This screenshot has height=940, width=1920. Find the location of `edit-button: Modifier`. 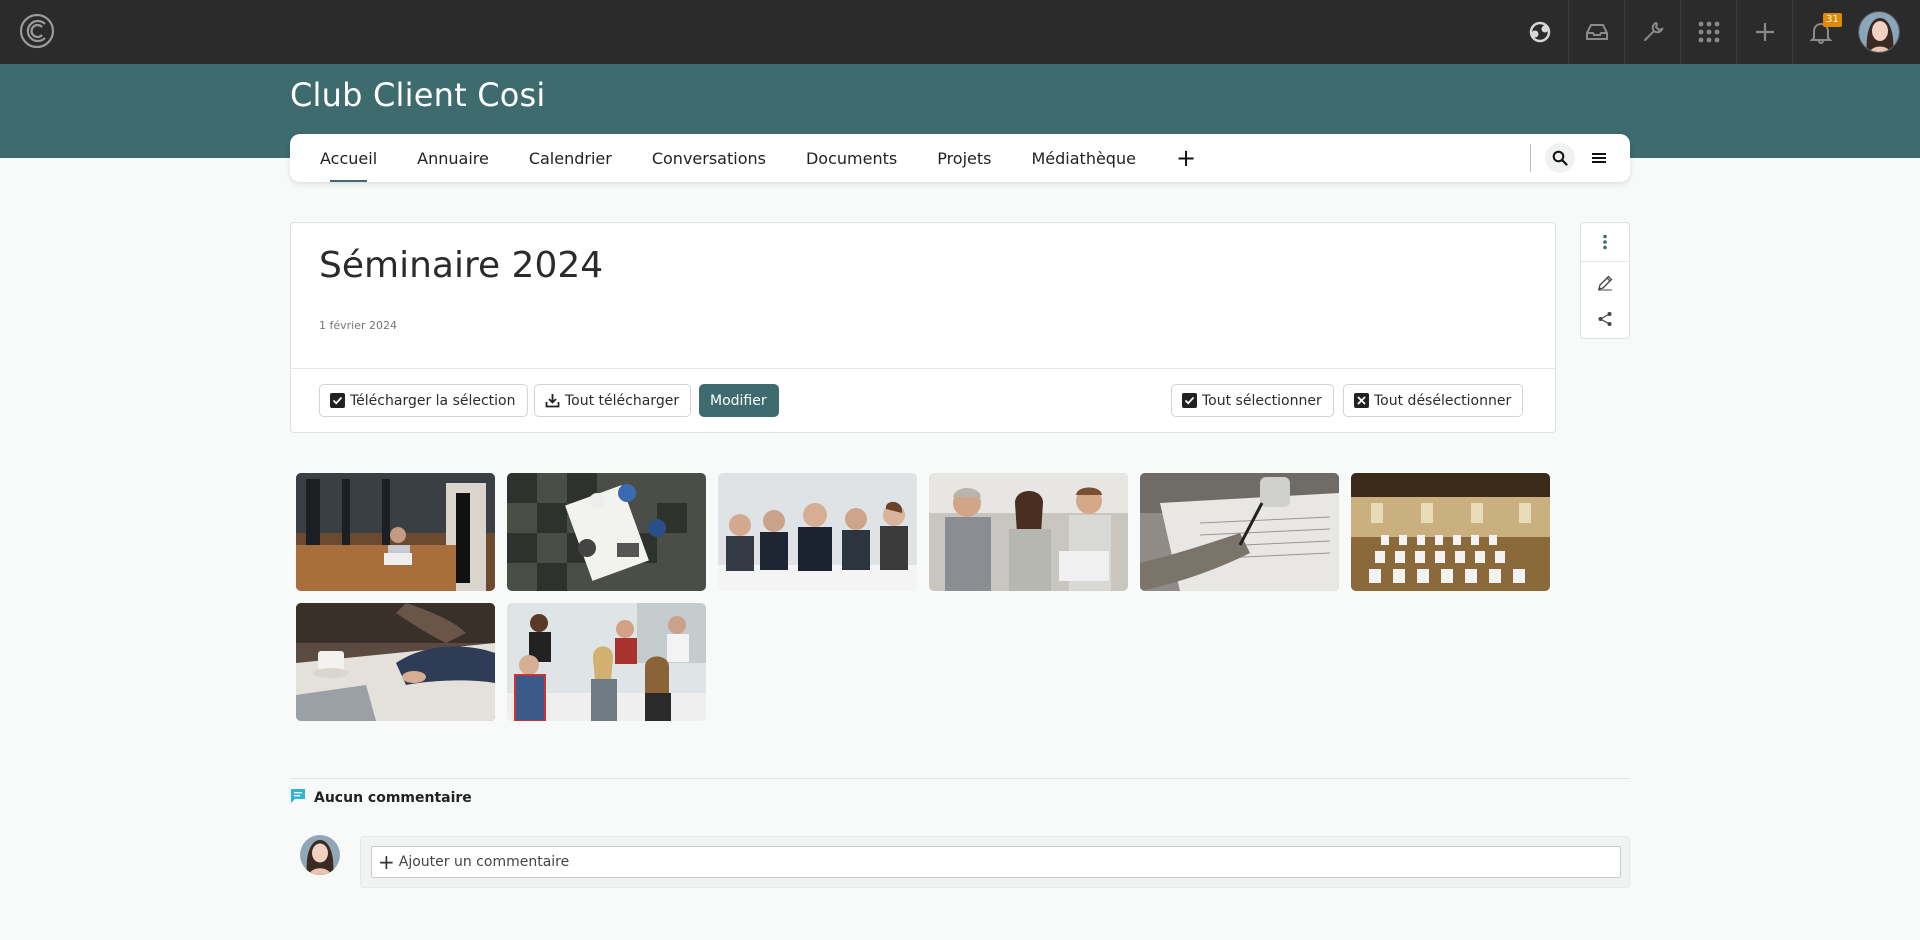

edit-button: Modifier is located at coordinates (739, 400).